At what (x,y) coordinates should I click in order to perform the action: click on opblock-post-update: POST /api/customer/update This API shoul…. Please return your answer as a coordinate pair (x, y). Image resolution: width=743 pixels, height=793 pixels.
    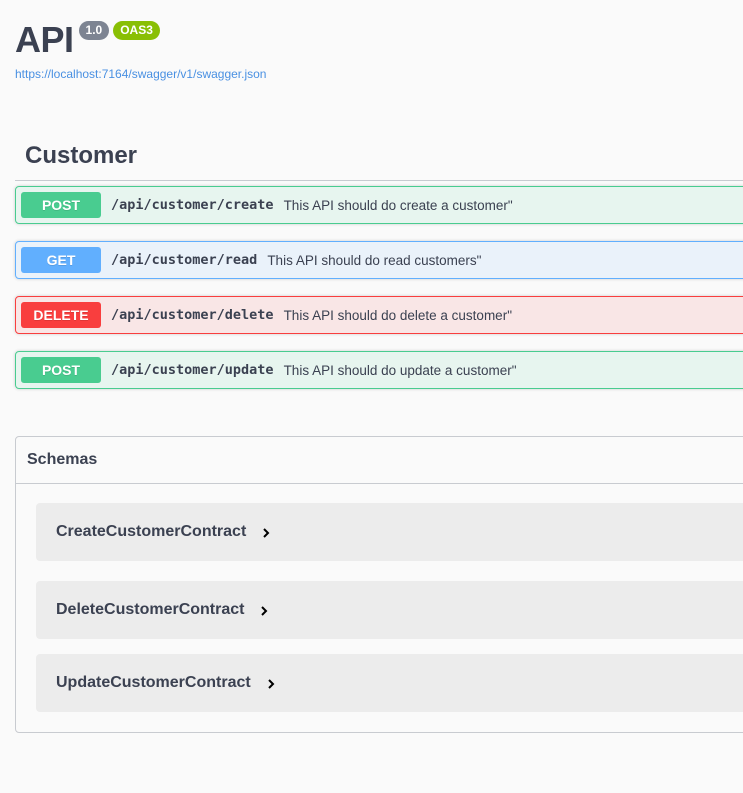
    Looking at the image, I should click on (379, 370).